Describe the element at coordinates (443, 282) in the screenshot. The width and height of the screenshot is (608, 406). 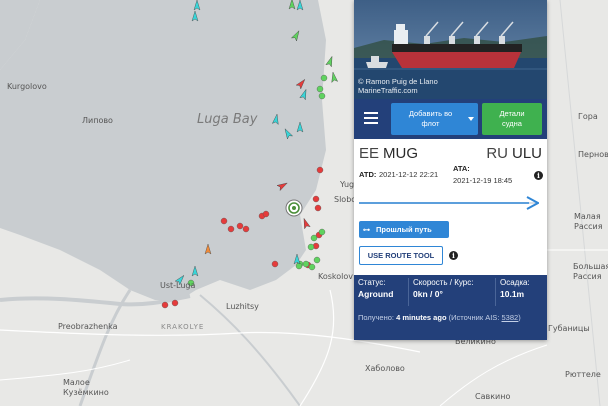
I see `speed-course-label: Скорость / Курс:` at that location.